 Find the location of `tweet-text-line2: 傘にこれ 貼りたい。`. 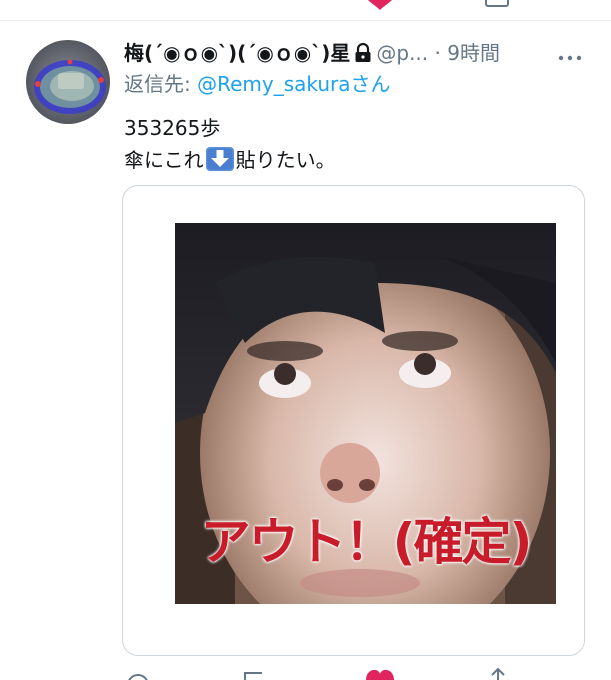

tweet-text-line2: 傘にこれ 貼りたい。 is located at coordinates (230, 160).